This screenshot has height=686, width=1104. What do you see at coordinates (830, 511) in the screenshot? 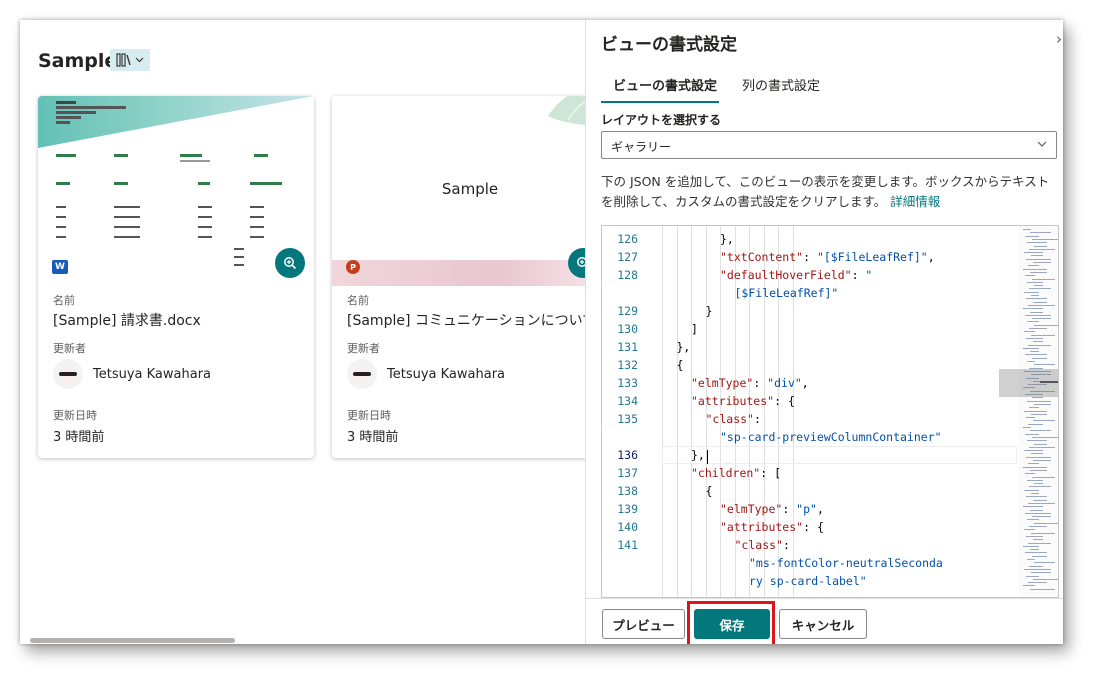
I see `code-line: 139 "elmType": "p",` at bounding box center [830, 511].